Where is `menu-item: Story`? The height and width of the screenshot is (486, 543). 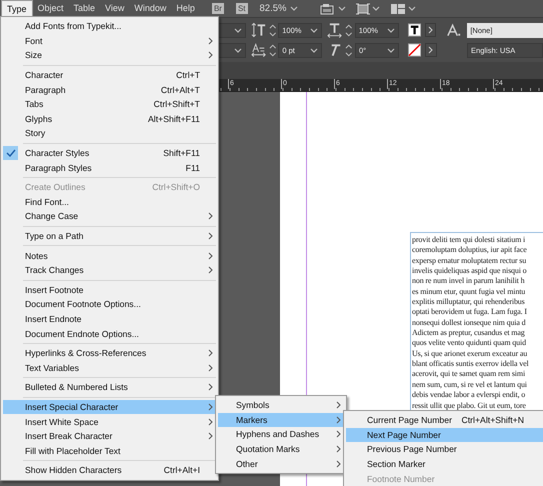 menu-item: Story is located at coordinates (109, 133).